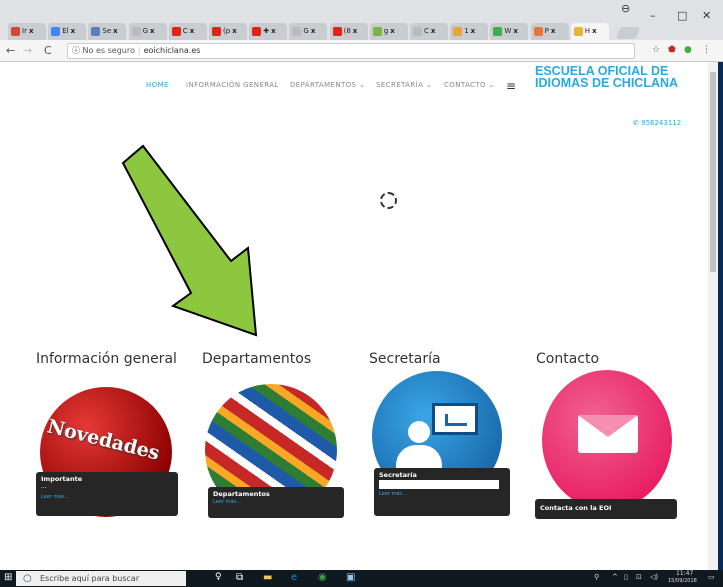 Image resolution: width=723 pixels, height=587 pixels. I want to click on close-window-button: ✕, so click(706, 15).